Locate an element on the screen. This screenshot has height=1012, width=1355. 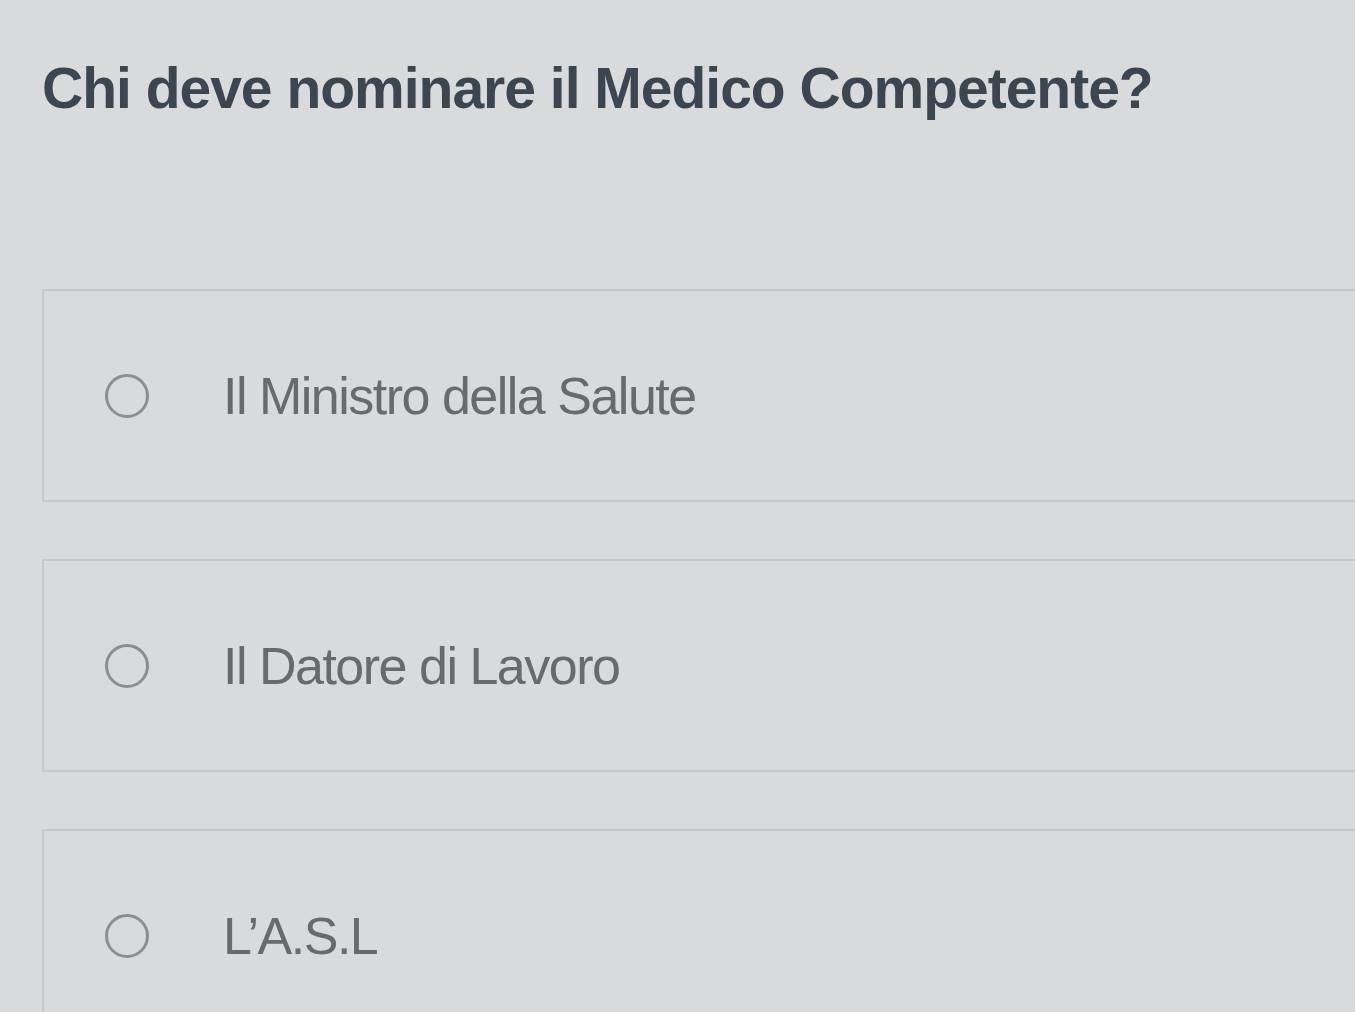
option-label: Il Ministro della Salute is located at coordinates (459, 396).